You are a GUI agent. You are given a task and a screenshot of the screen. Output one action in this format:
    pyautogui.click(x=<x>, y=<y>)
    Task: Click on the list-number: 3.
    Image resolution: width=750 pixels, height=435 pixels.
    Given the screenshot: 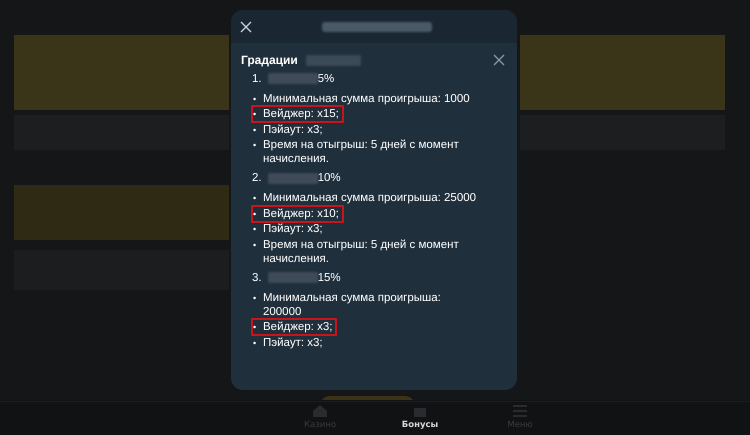 What is the action you would take?
    pyautogui.click(x=257, y=278)
    